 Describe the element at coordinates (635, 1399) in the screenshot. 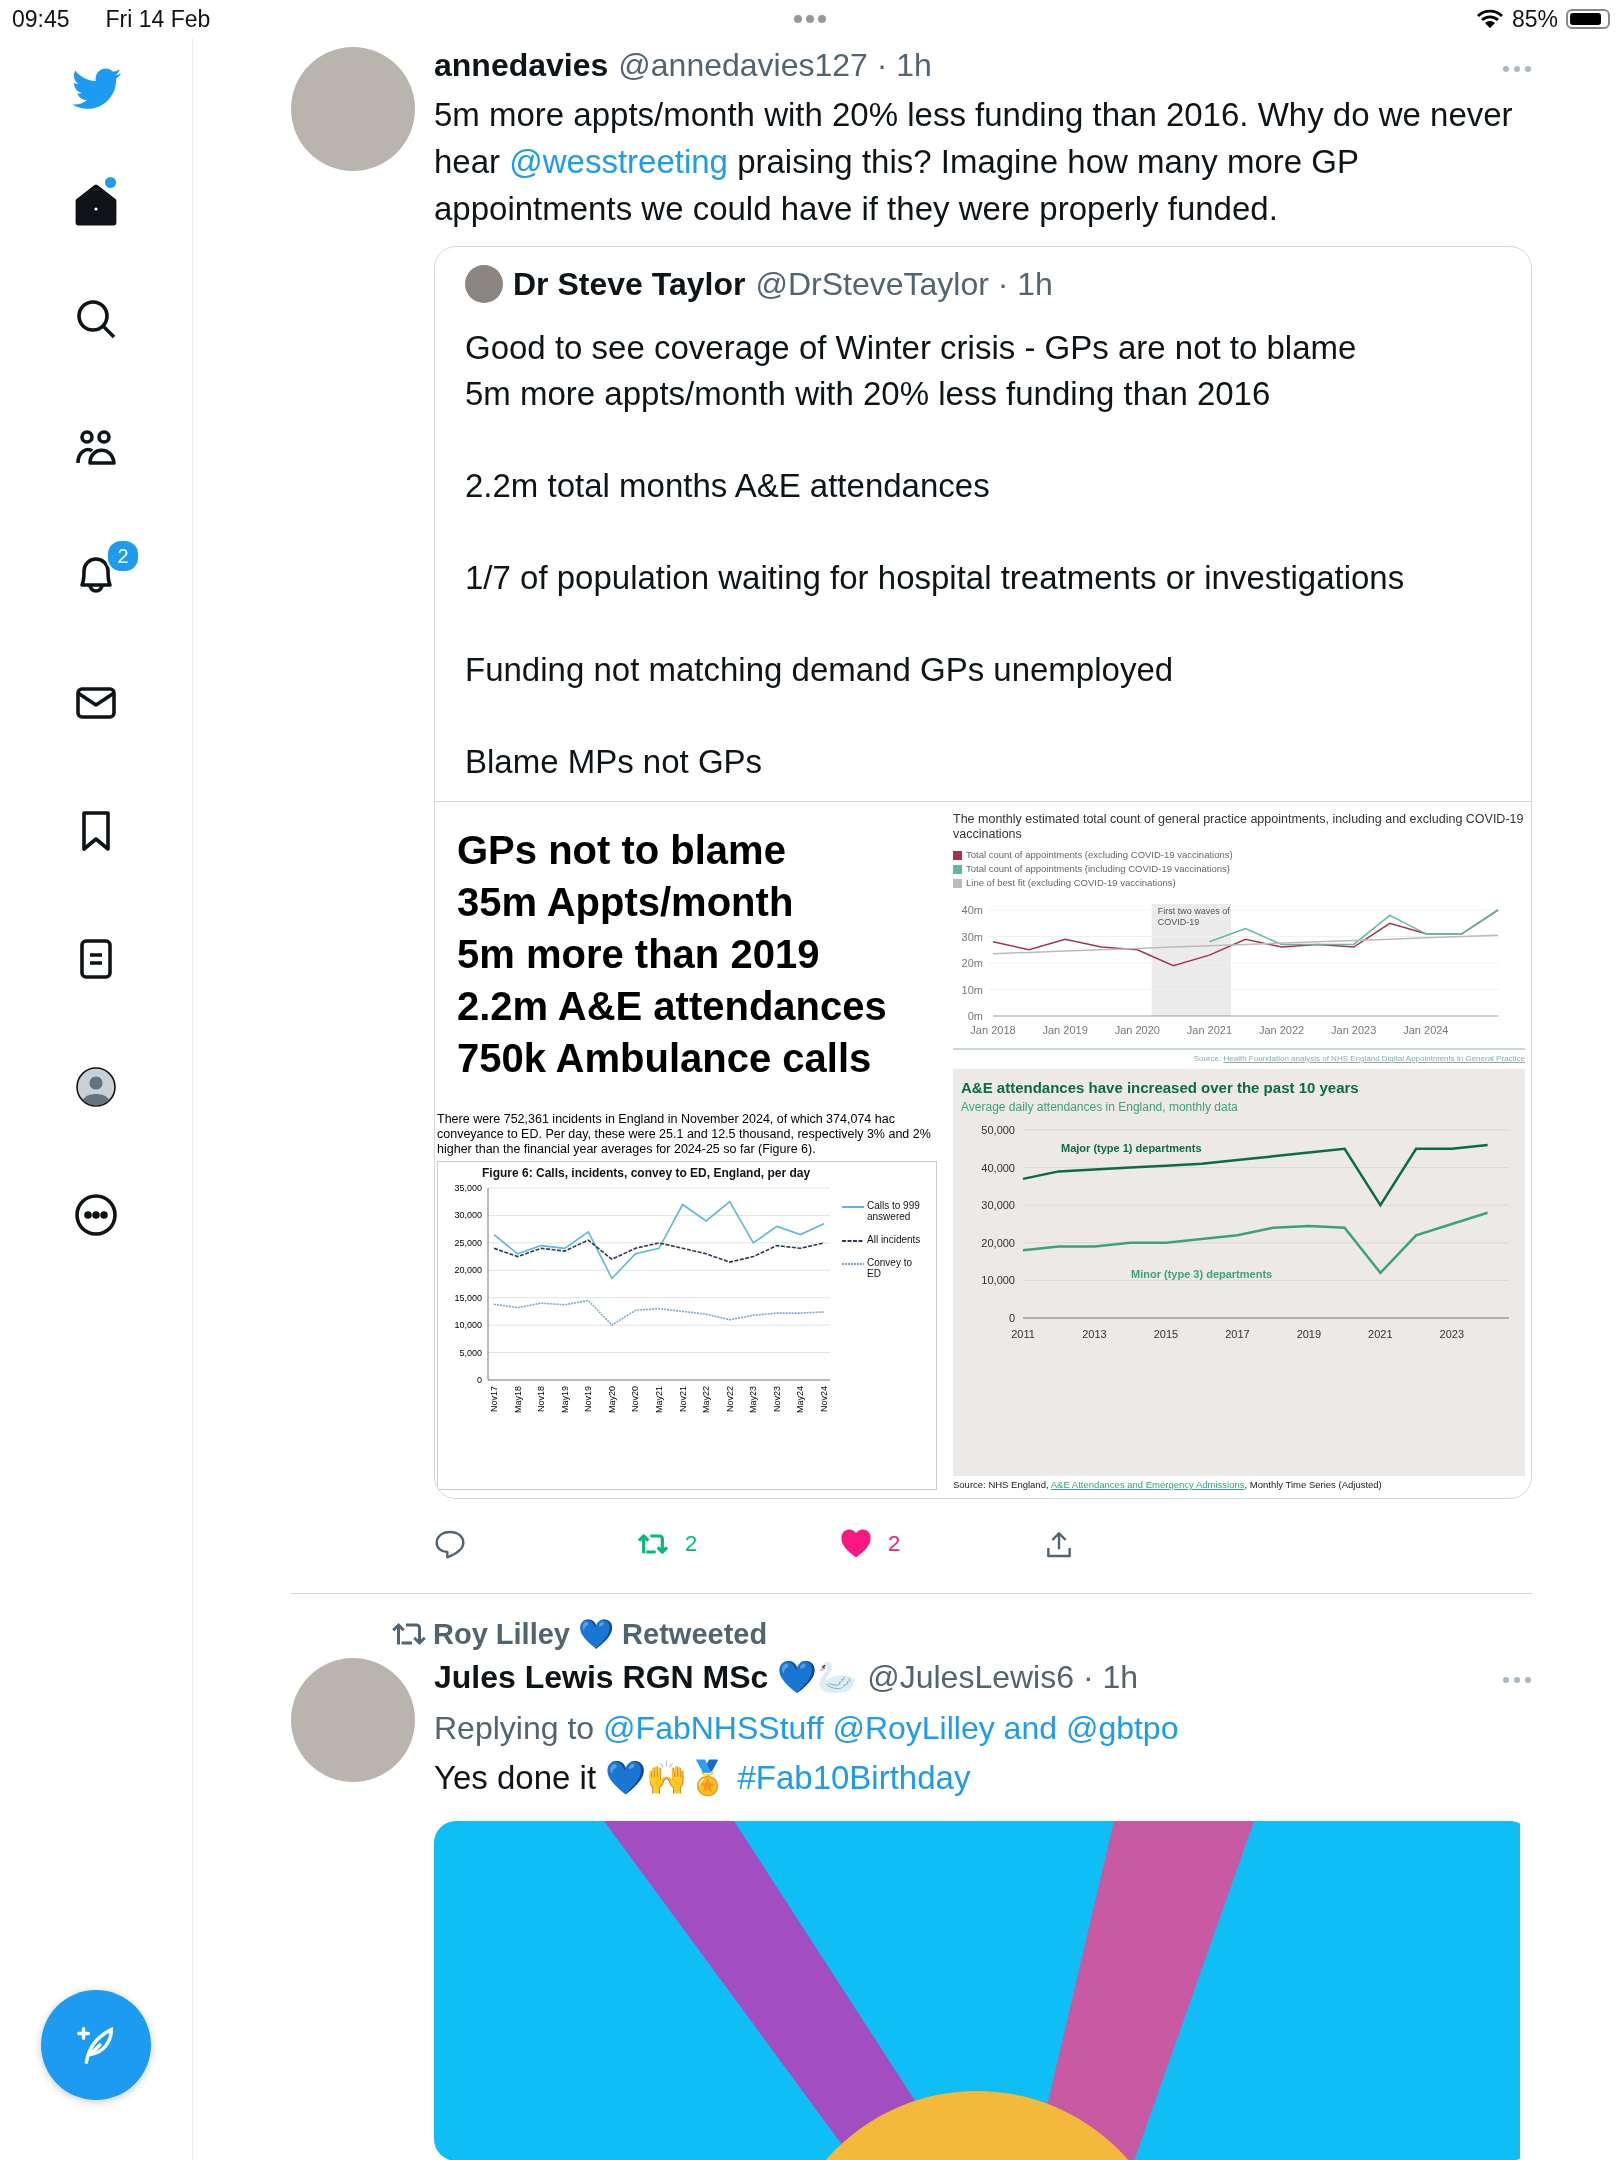

I see `axis-tick-label: Nov20` at that location.